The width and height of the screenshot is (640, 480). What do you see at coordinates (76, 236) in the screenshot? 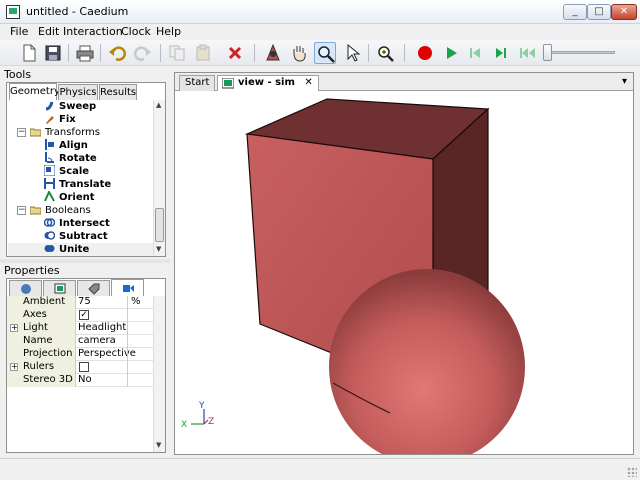
I see `tree-item-subtract: Subtract` at bounding box center [76, 236].